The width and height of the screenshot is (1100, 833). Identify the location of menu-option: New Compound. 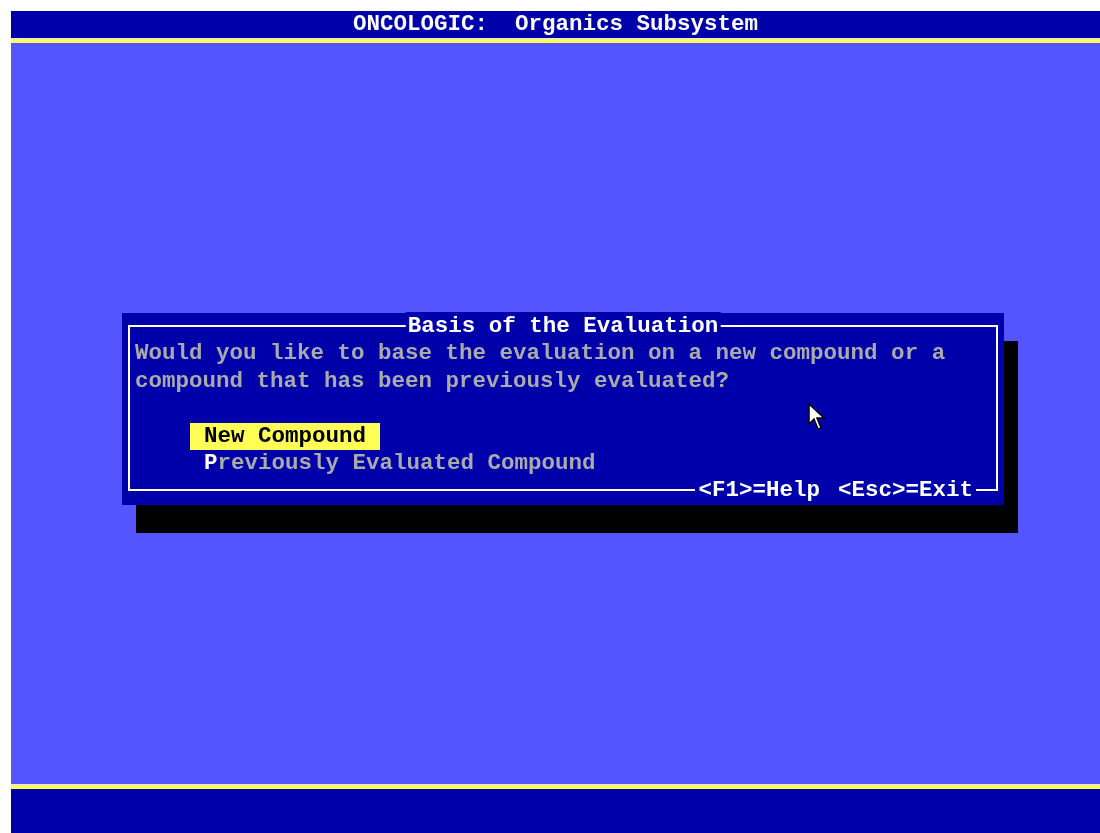
(285, 436).